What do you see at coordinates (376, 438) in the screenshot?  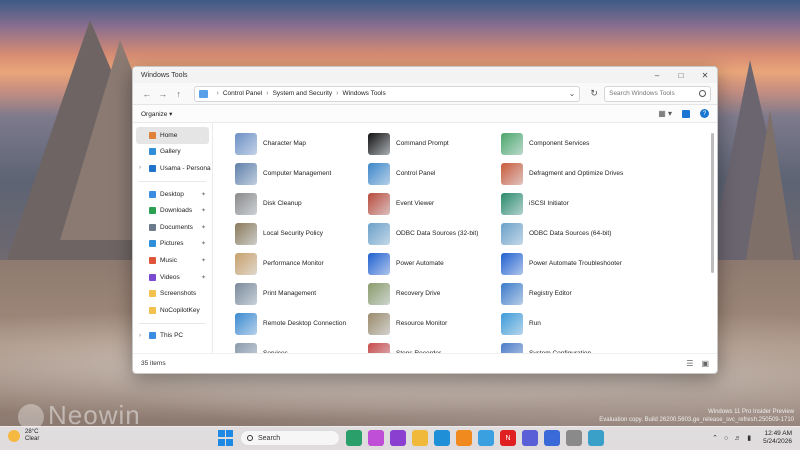 I see `copilot-icon` at bounding box center [376, 438].